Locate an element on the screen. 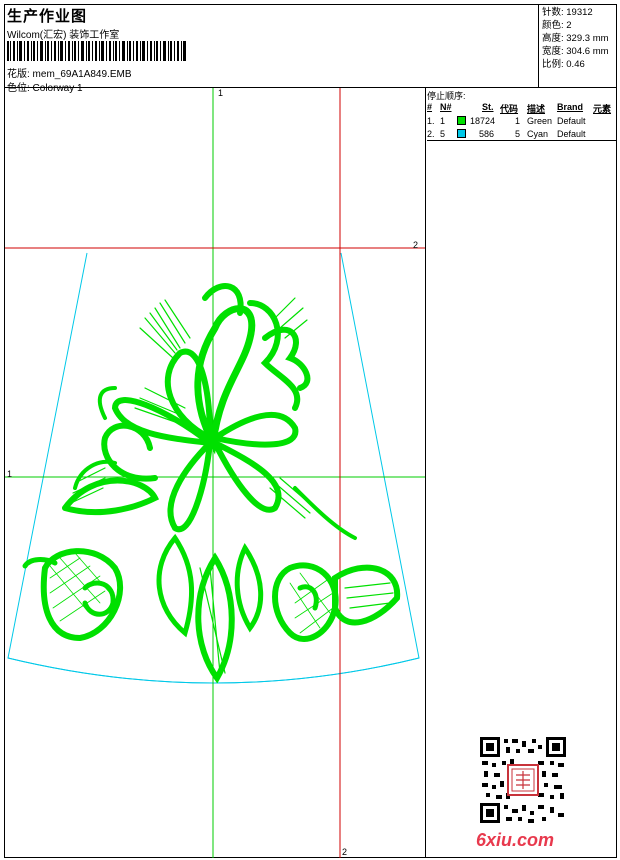 Image resolution: width=620 pixels, height=860 pixels. header-divider is located at coordinates (538, 46).